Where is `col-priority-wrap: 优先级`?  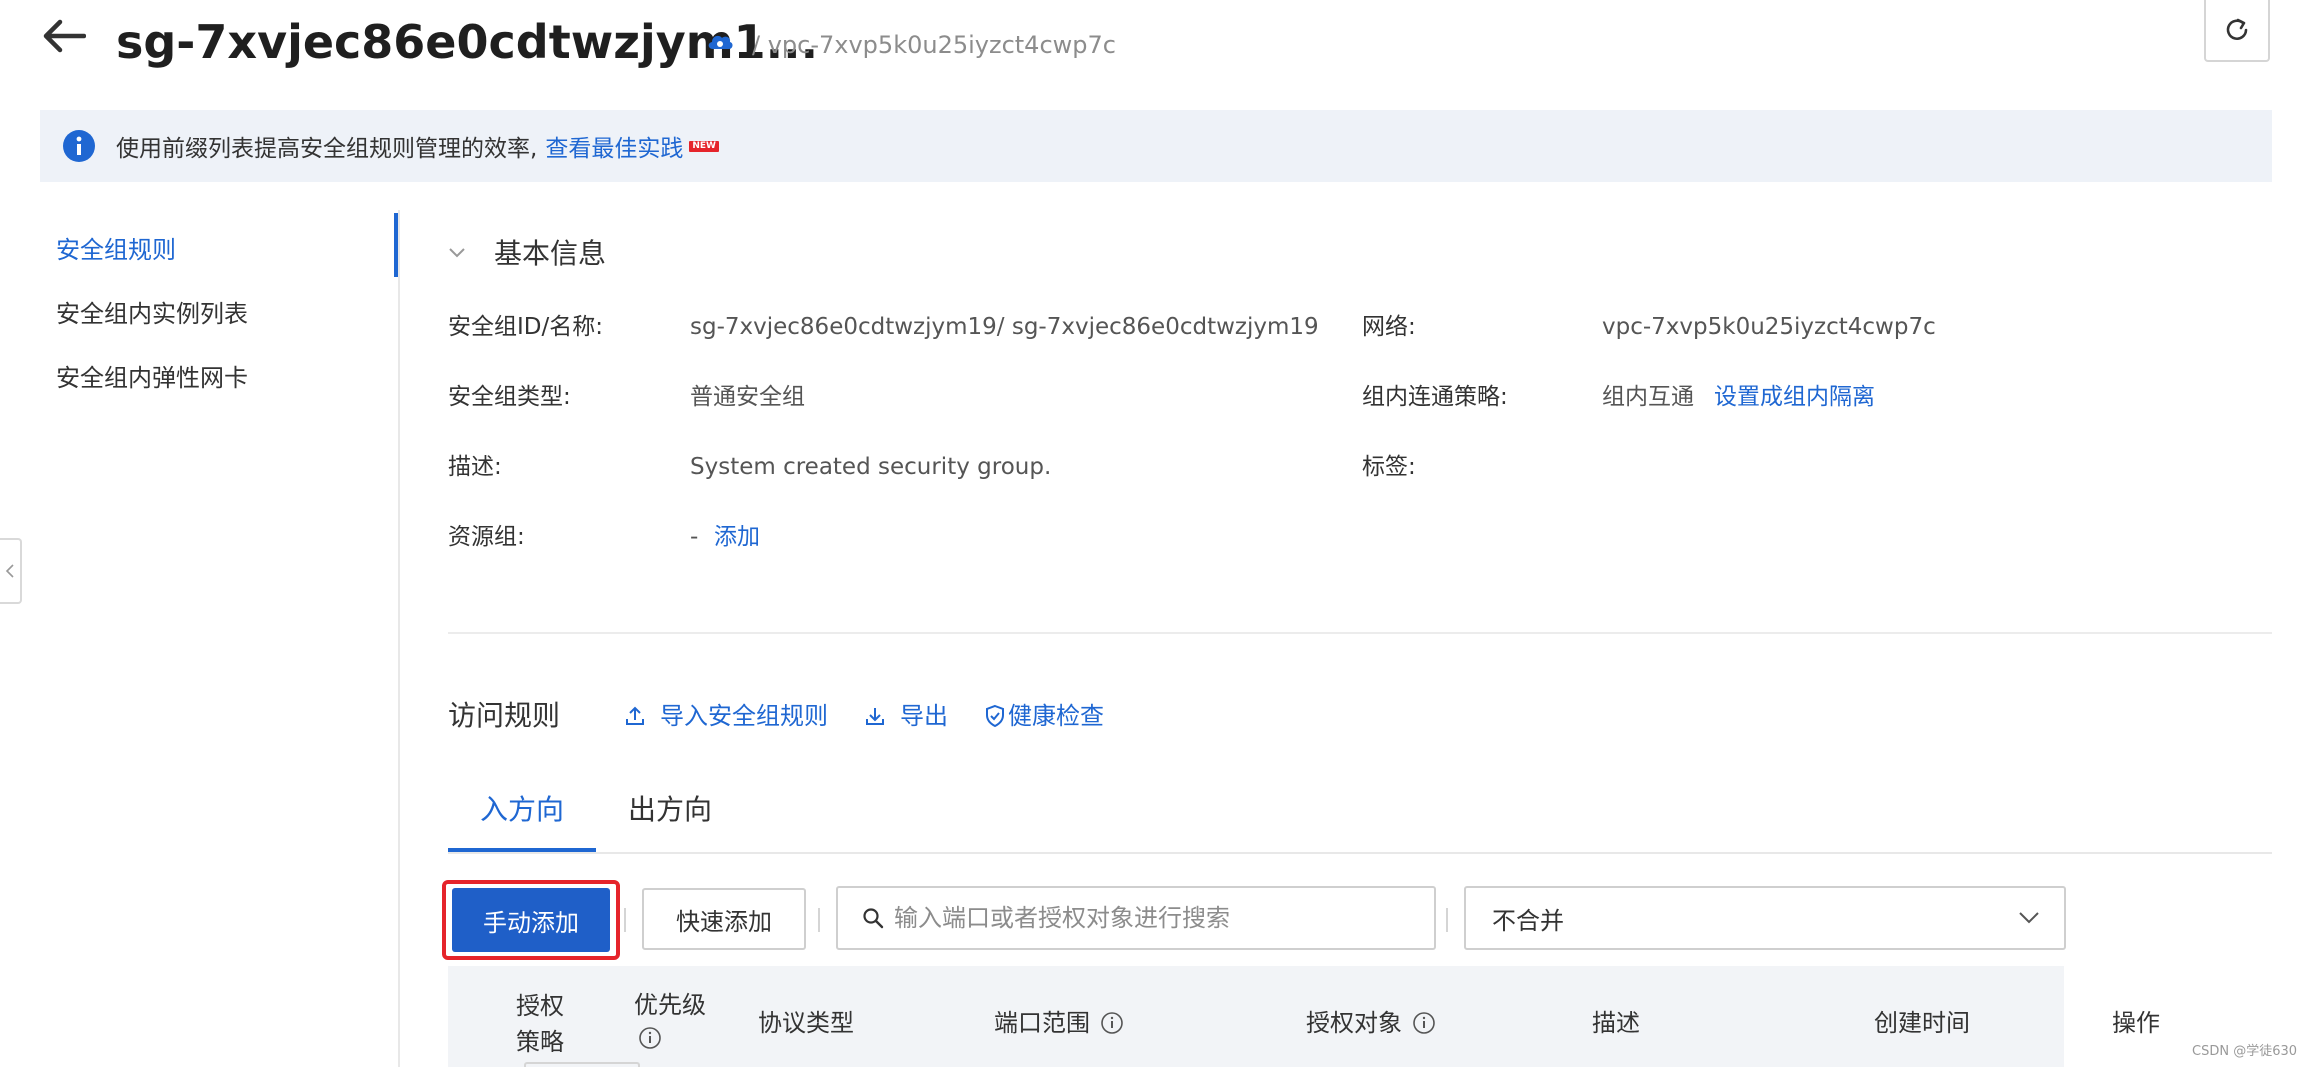
col-priority-wrap: 优先级 is located at coordinates (670, 1019).